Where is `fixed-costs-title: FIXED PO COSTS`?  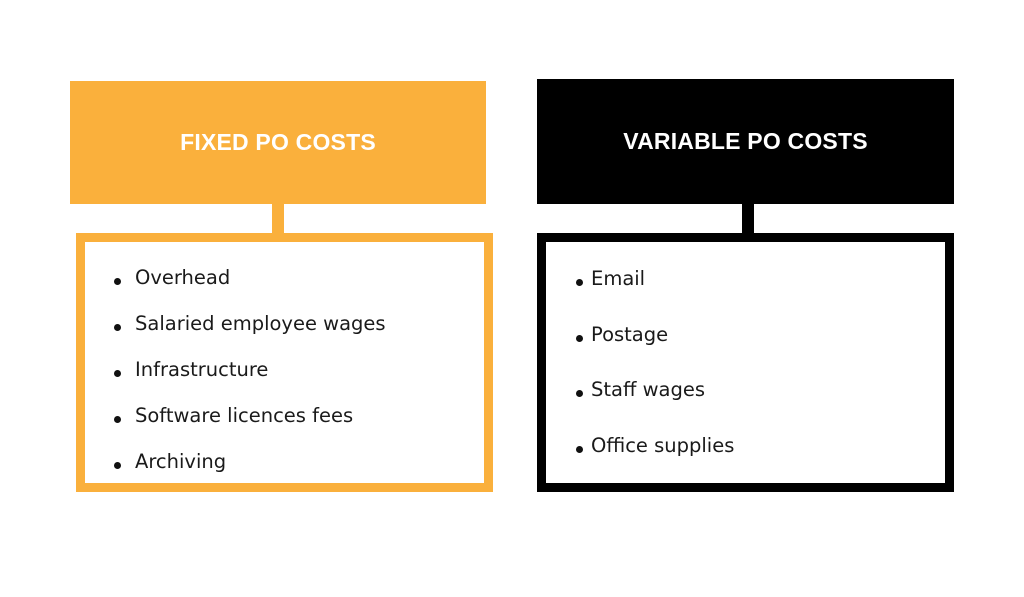
fixed-costs-title: FIXED PO COSTS is located at coordinates (278, 142).